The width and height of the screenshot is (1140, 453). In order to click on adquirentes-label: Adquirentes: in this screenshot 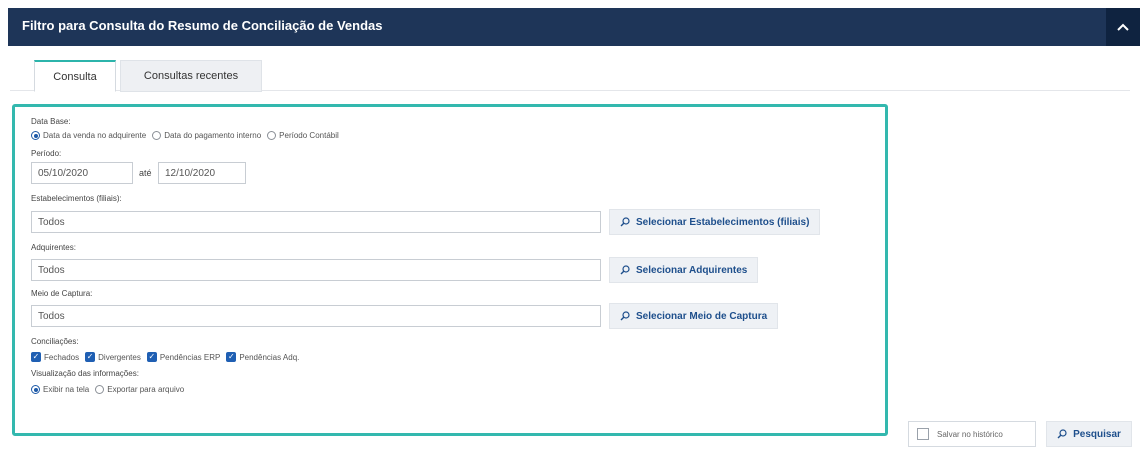, I will do `click(53, 247)`.